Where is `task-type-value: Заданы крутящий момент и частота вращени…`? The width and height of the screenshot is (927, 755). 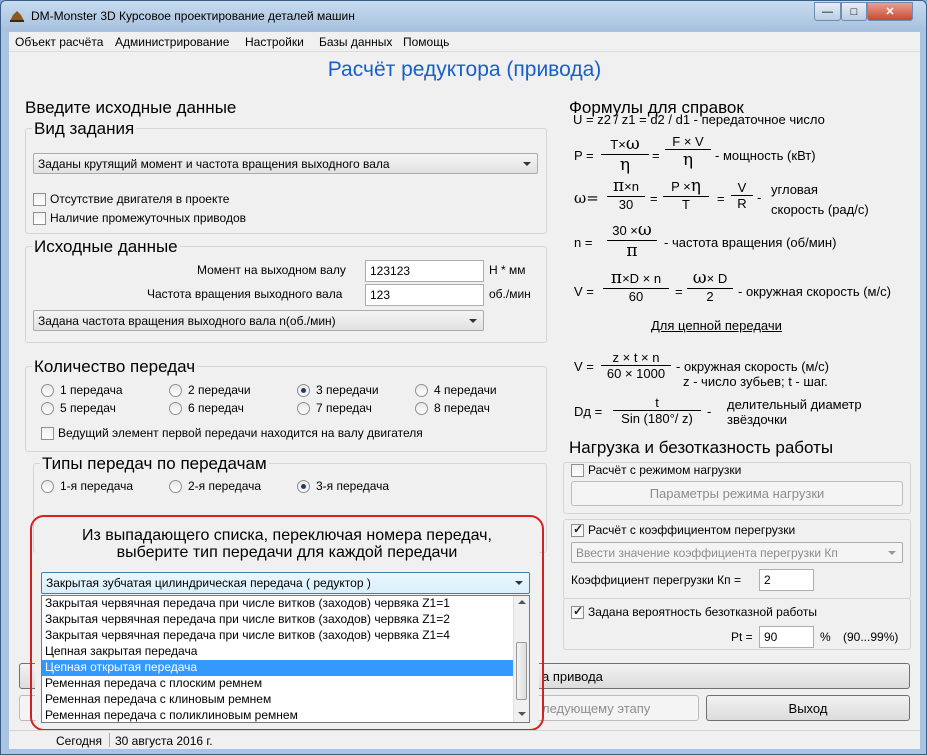 task-type-value: Заданы крутящий момент и частота вращени… is located at coordinates (214, 164).